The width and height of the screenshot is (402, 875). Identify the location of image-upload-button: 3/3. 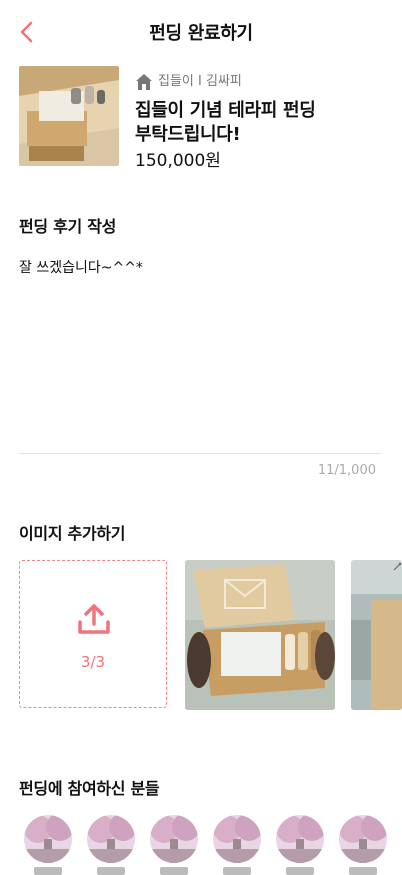
(93, 634).